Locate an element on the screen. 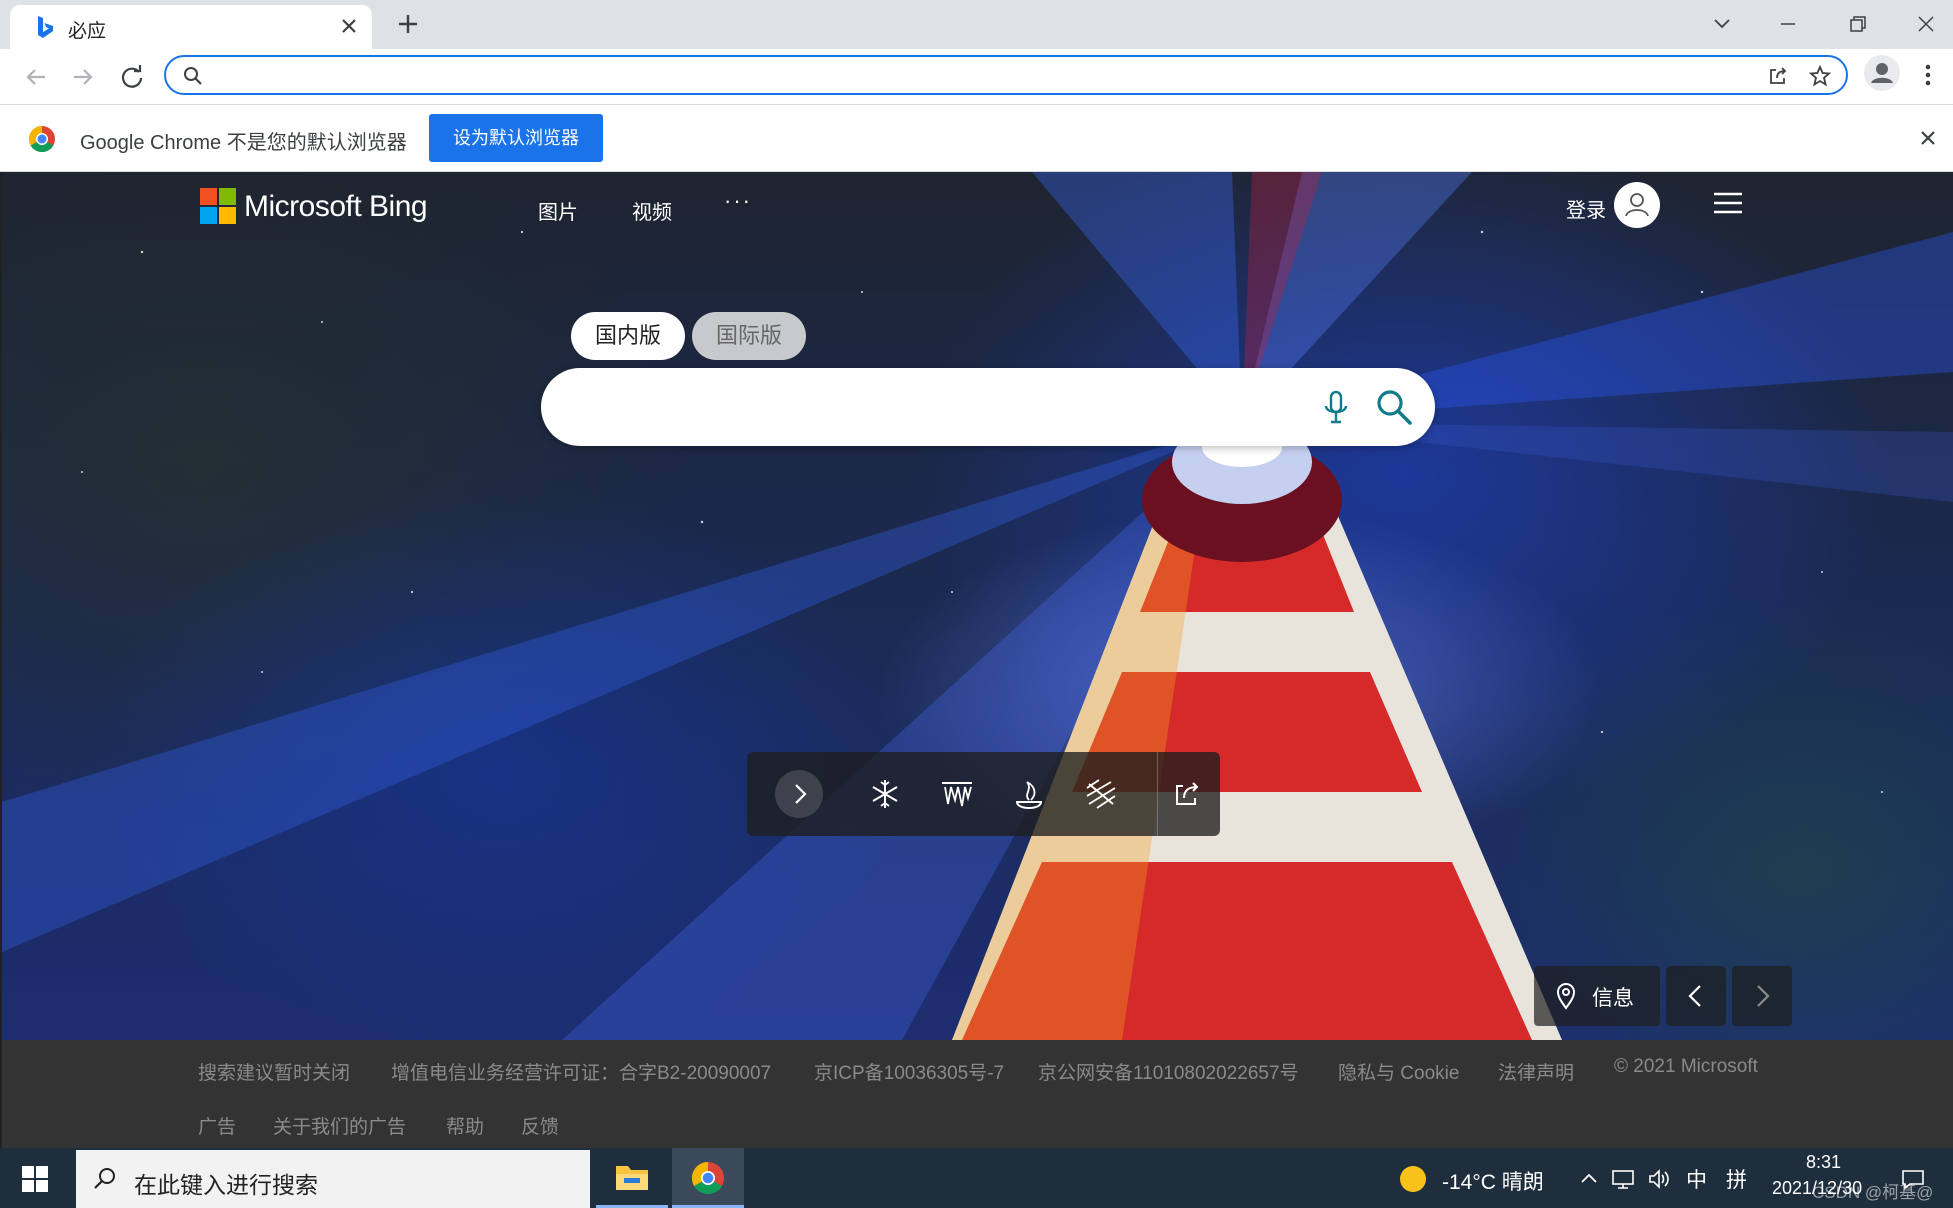 The width and height of the screenshot is (1953, 1208). nav-images: 图片 is located at coordinates (558, 210).